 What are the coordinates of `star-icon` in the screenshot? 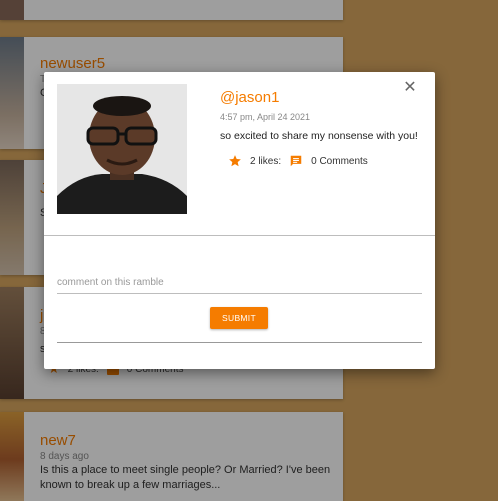 It's located at (235, 161).